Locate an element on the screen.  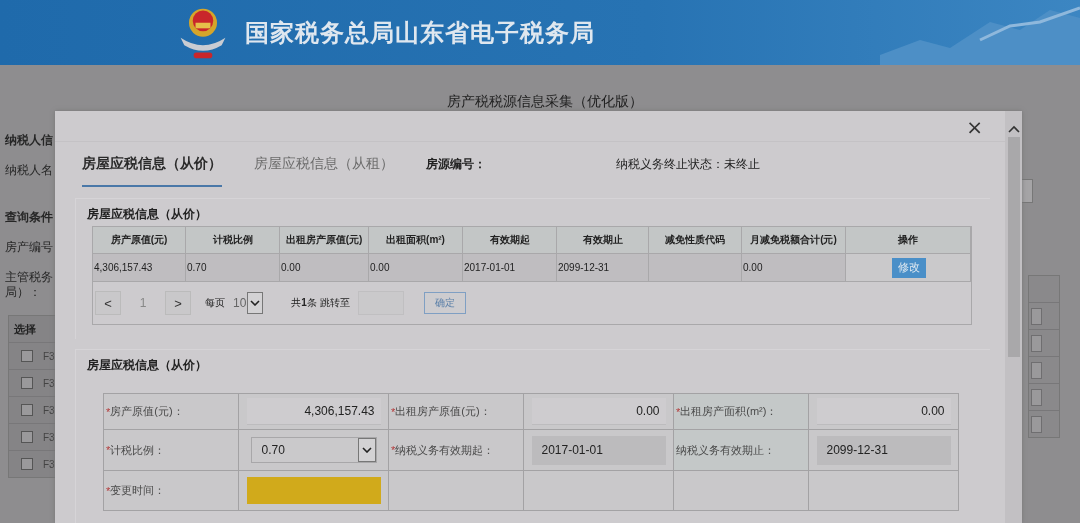
table-cell: 0.70 is located at coordinates (233, 268).